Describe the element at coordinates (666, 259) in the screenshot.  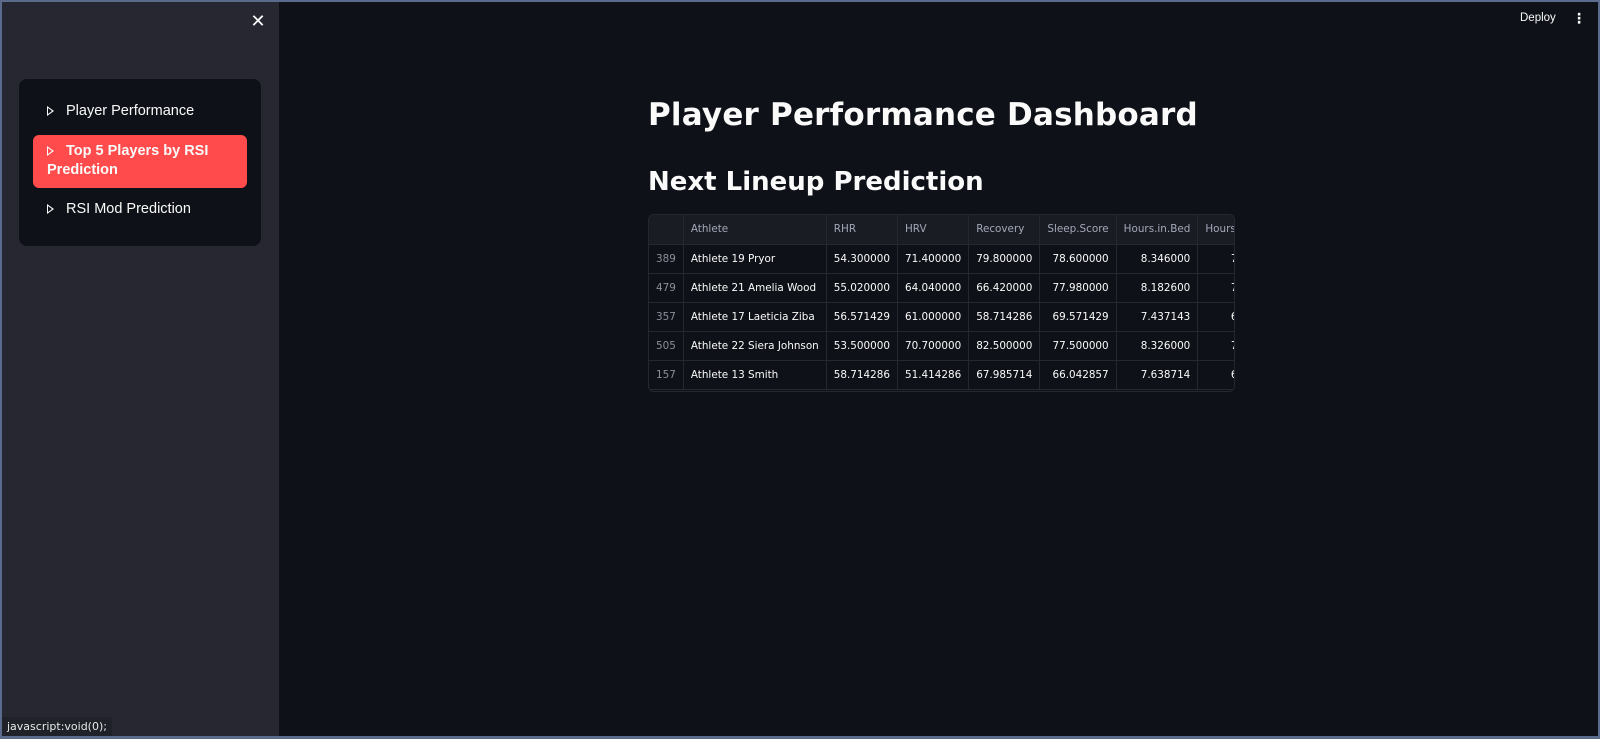
I see `row-index: 389` at that location.